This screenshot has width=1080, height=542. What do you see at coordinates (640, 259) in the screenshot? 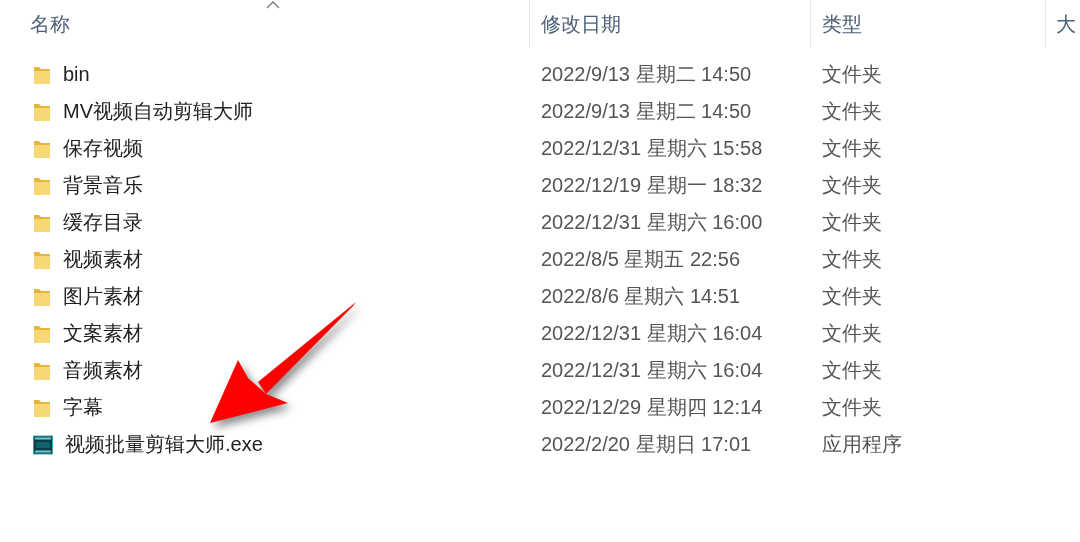
I see `date-modified: 2022/8/5 星期五 22:56` at bounding box center [640, 259].